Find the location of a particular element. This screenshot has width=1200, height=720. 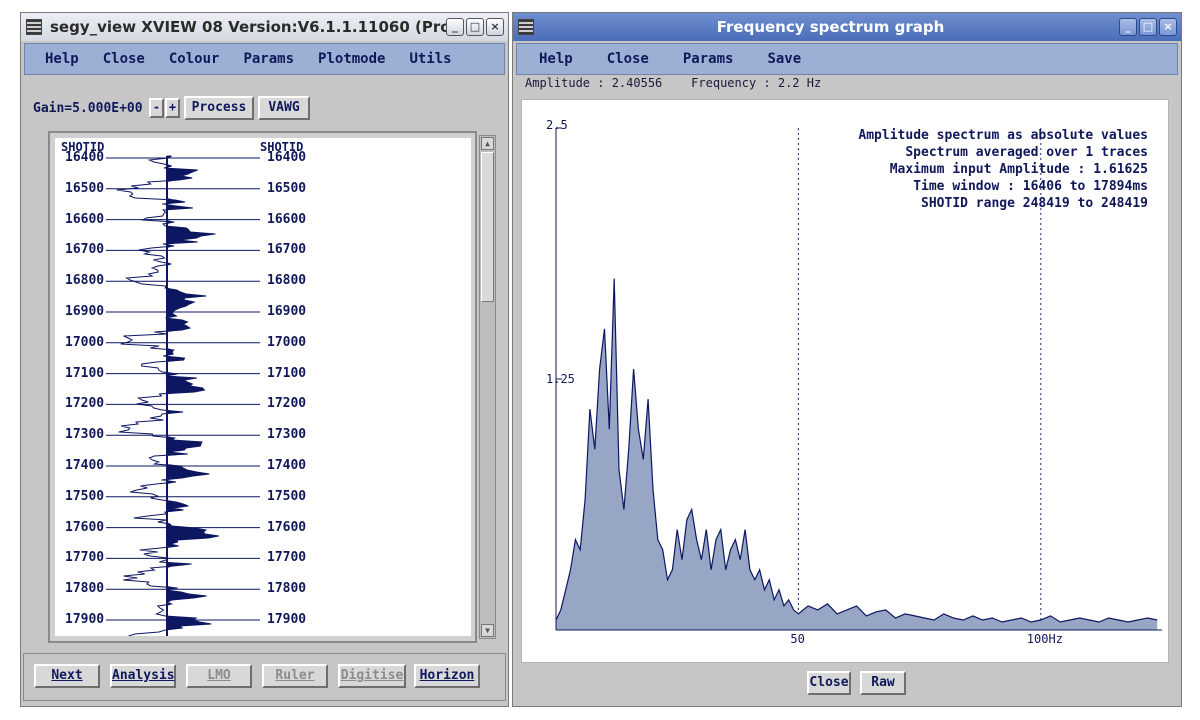

right-window-title: Frequency spectrum graph is located at coordinates (830, 27).